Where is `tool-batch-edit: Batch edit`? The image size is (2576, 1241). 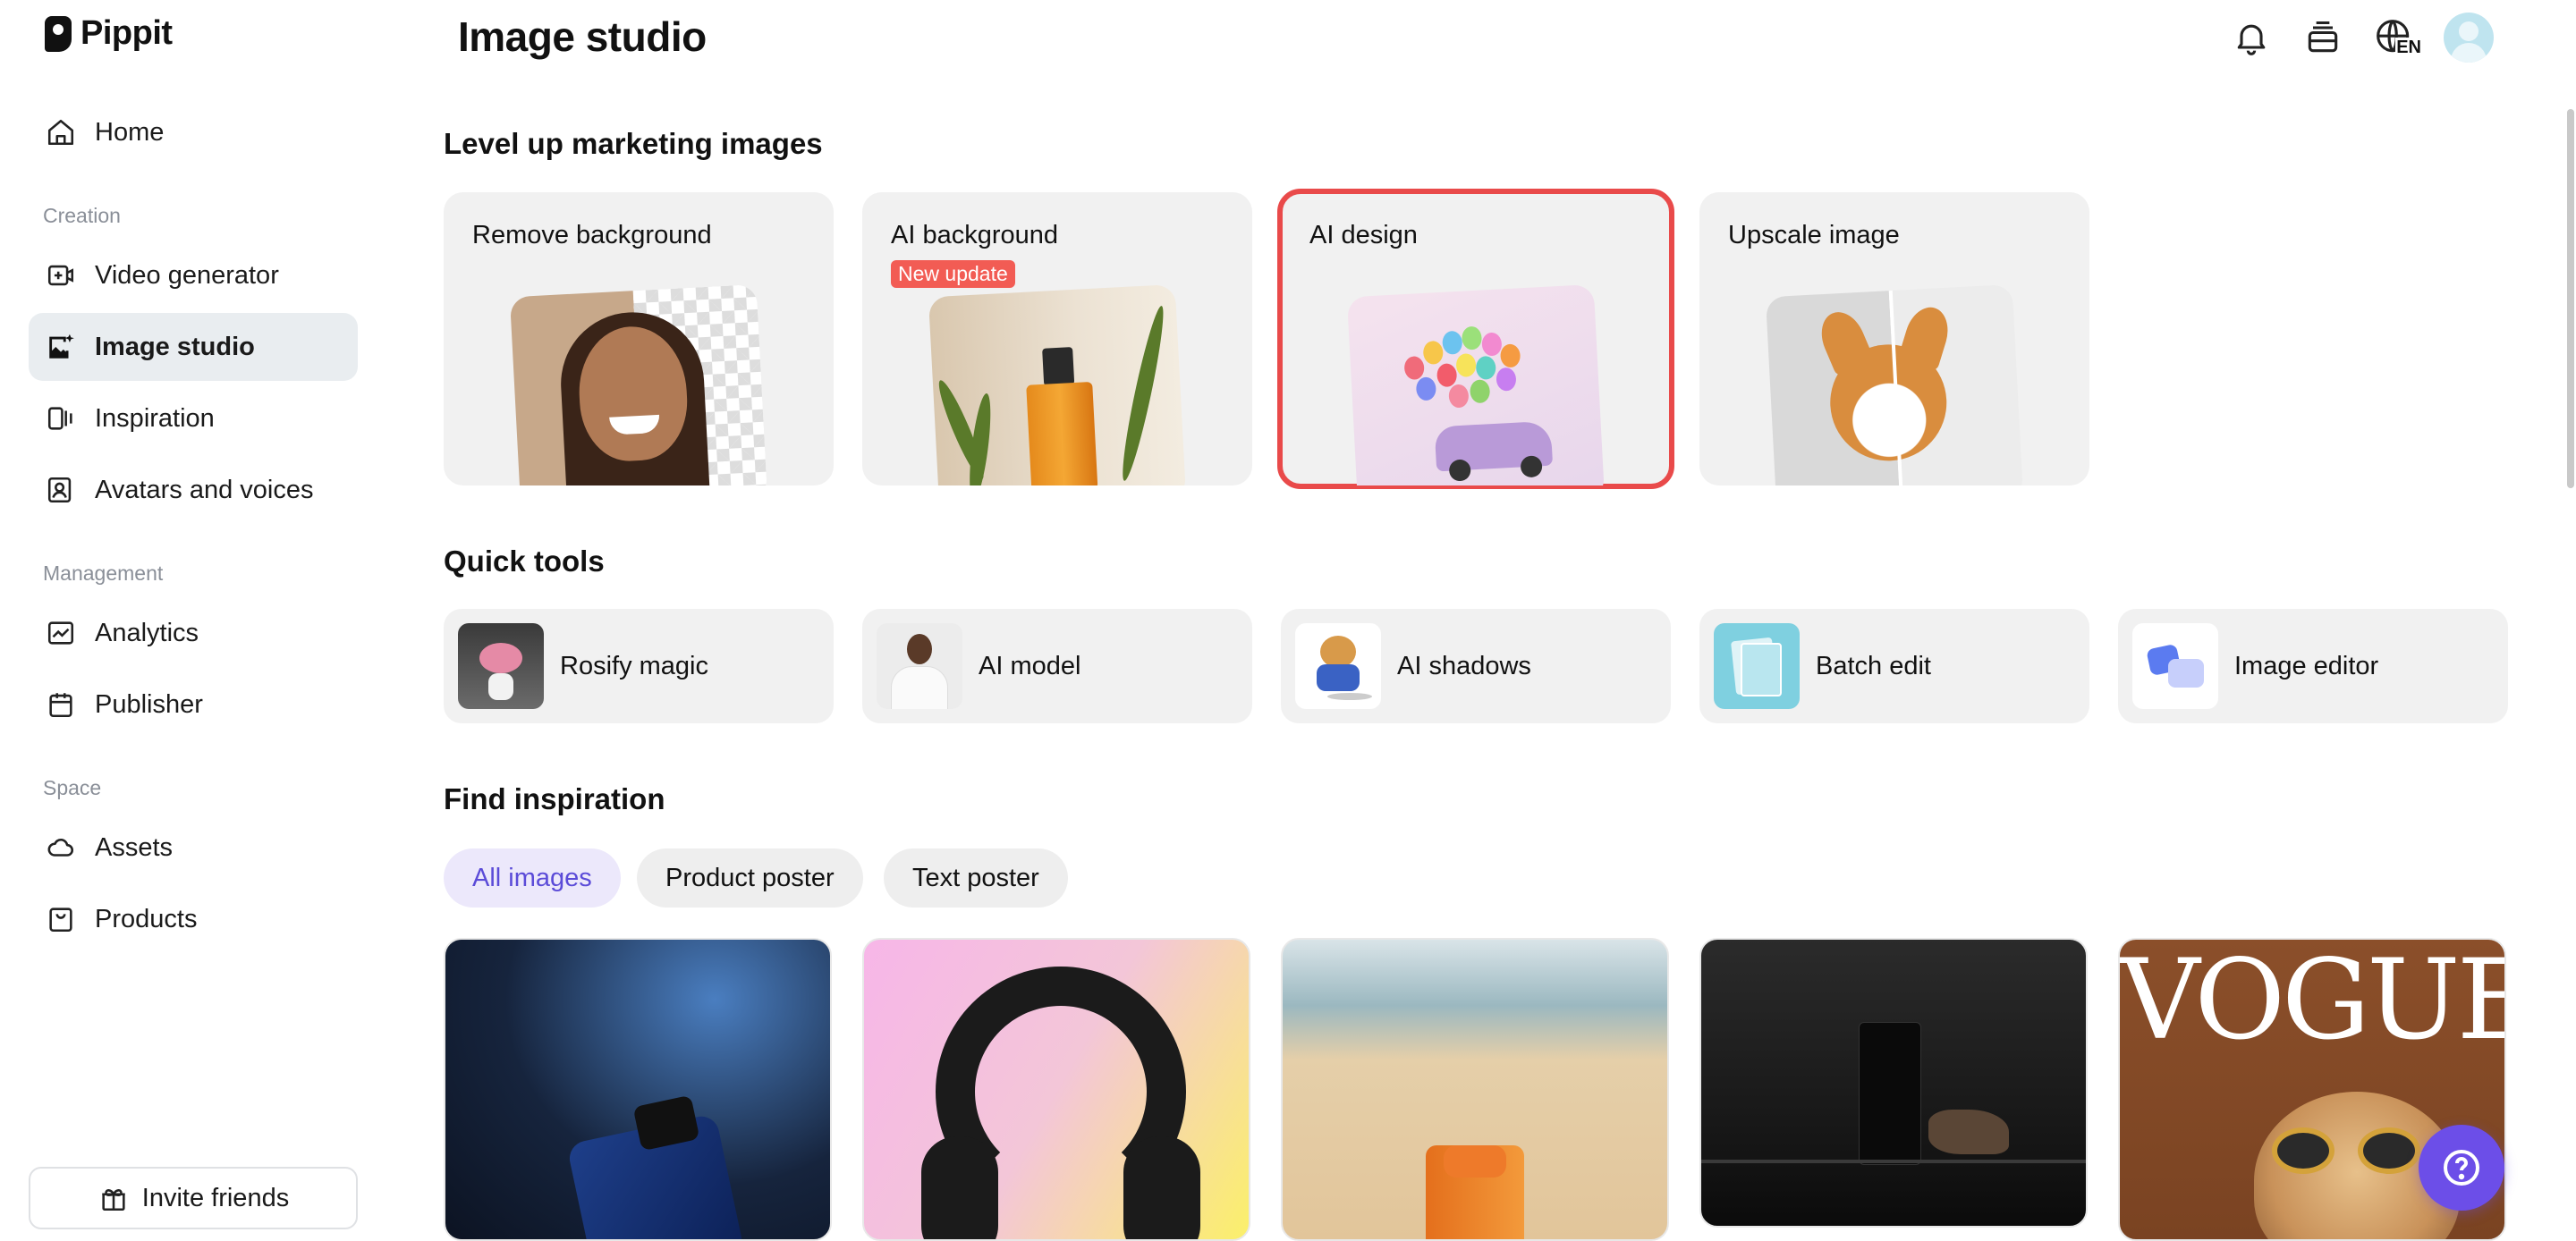 tool-batch-edit: Batch edit is located at coordinates (1894, 666).